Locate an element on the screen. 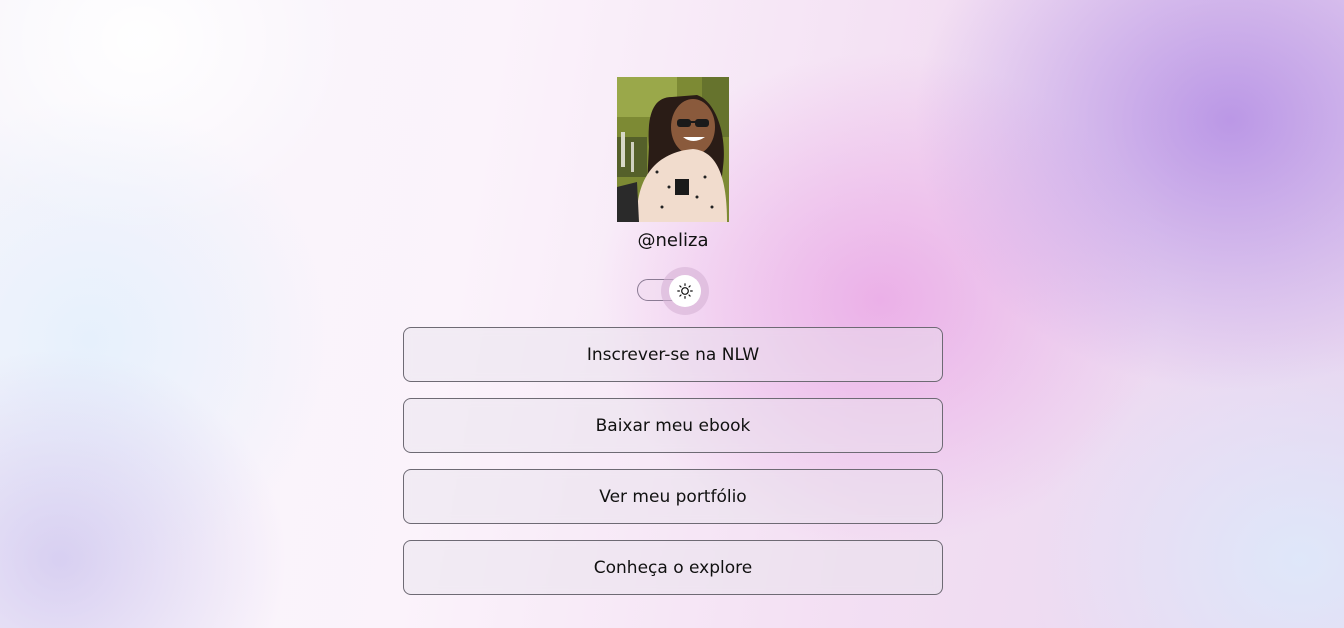  avatar-photo is located at coordinates (673, 149).